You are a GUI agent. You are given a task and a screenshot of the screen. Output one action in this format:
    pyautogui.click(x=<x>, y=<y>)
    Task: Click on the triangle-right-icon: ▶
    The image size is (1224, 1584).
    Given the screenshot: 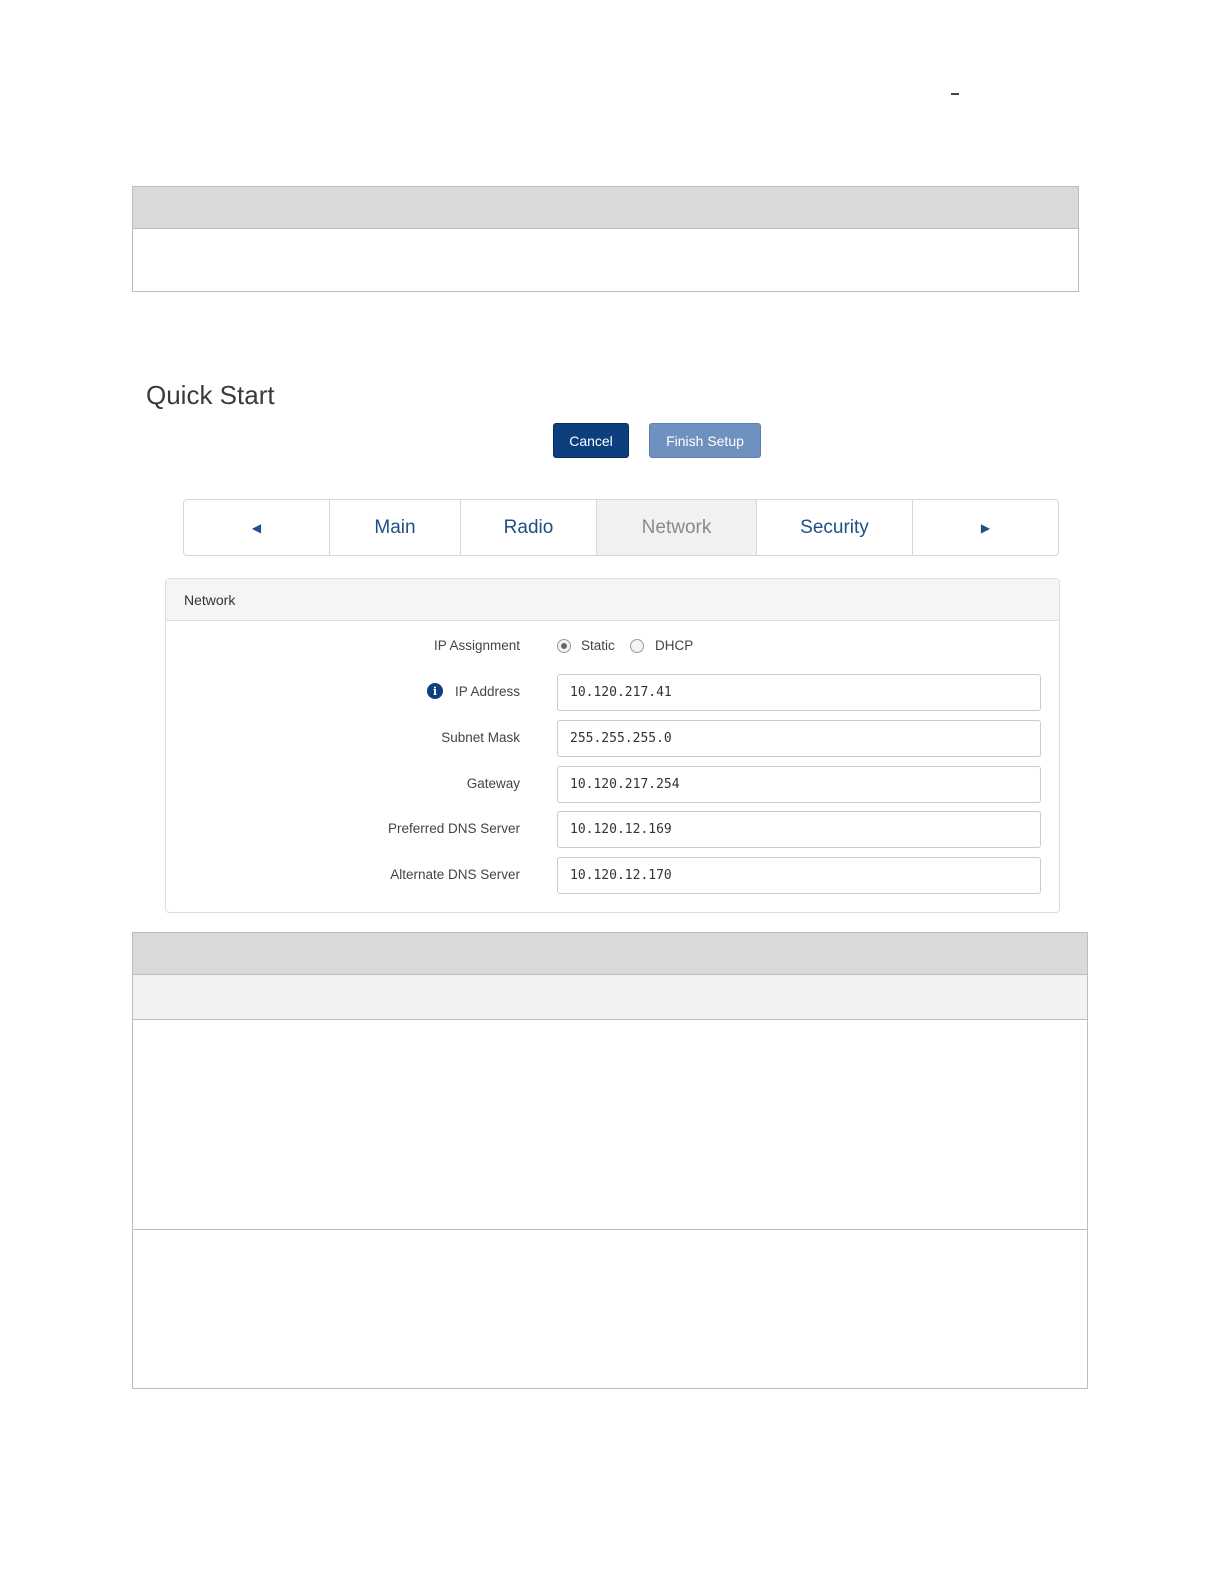 What is the action you would take?
    pyautogui.click(x=985, y=527)
    